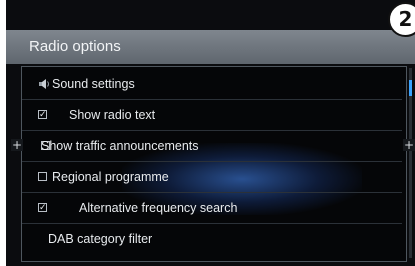 This screenshot has width=415, height=266. Describe the element at coordinates (212, 177) in the screenshot. I see `list-item-regional-programme: Regional programme` at that location.